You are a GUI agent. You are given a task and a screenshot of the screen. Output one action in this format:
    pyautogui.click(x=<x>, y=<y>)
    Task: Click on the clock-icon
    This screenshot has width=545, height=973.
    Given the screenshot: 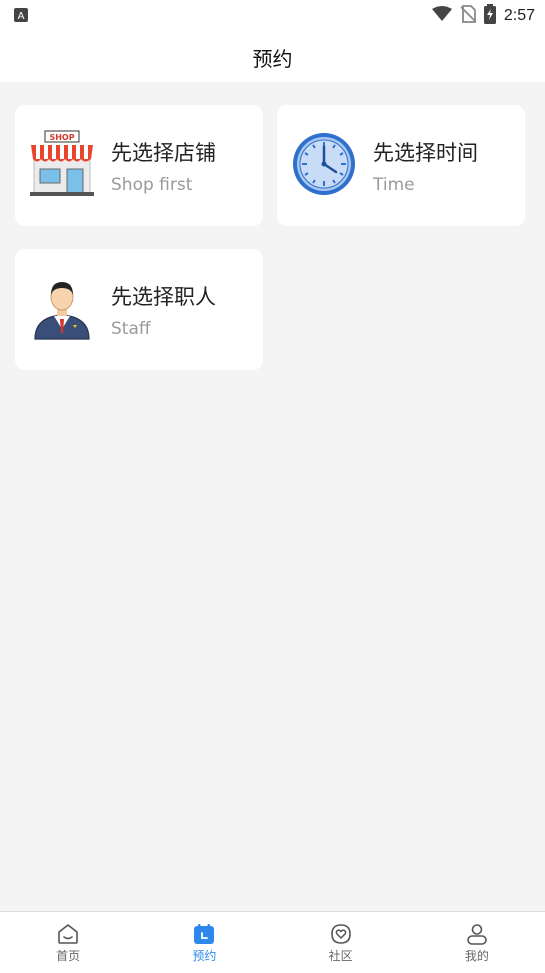 What is the action you would take?
    pyautogui.click(x=324, y=164)
    